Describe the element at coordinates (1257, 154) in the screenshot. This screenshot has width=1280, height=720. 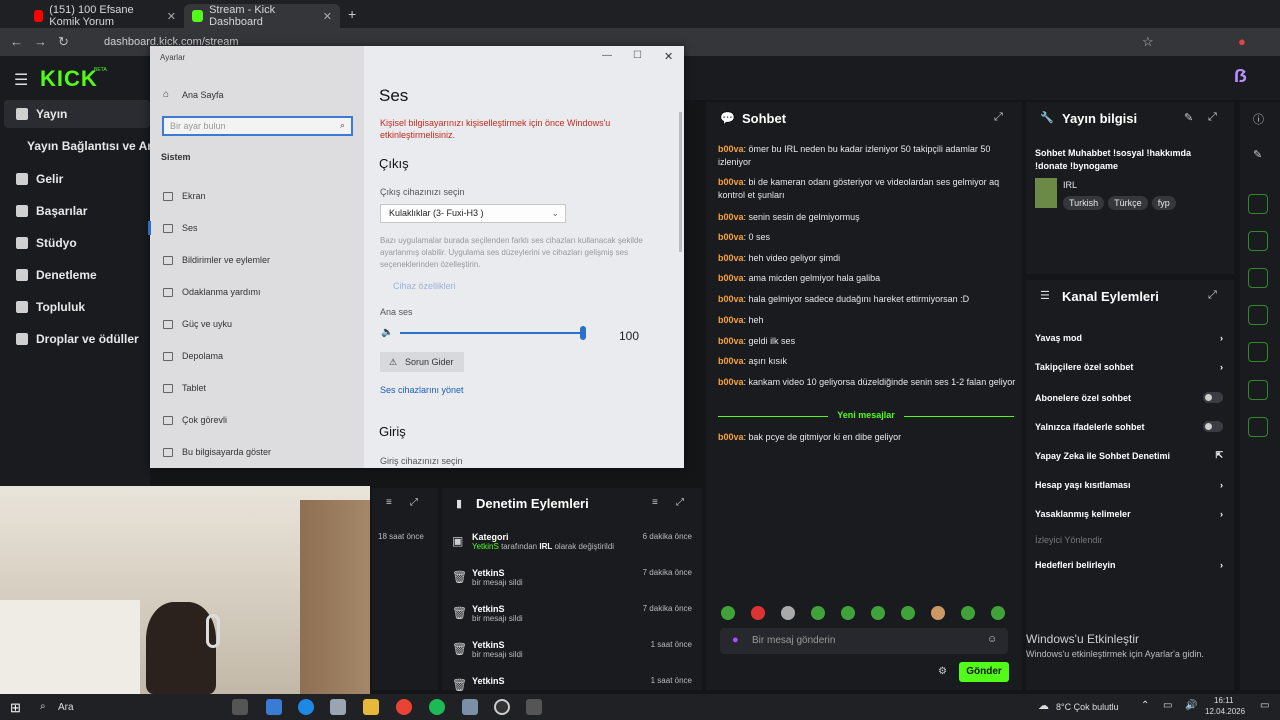
I see `pen-icon: ✎` at that location.